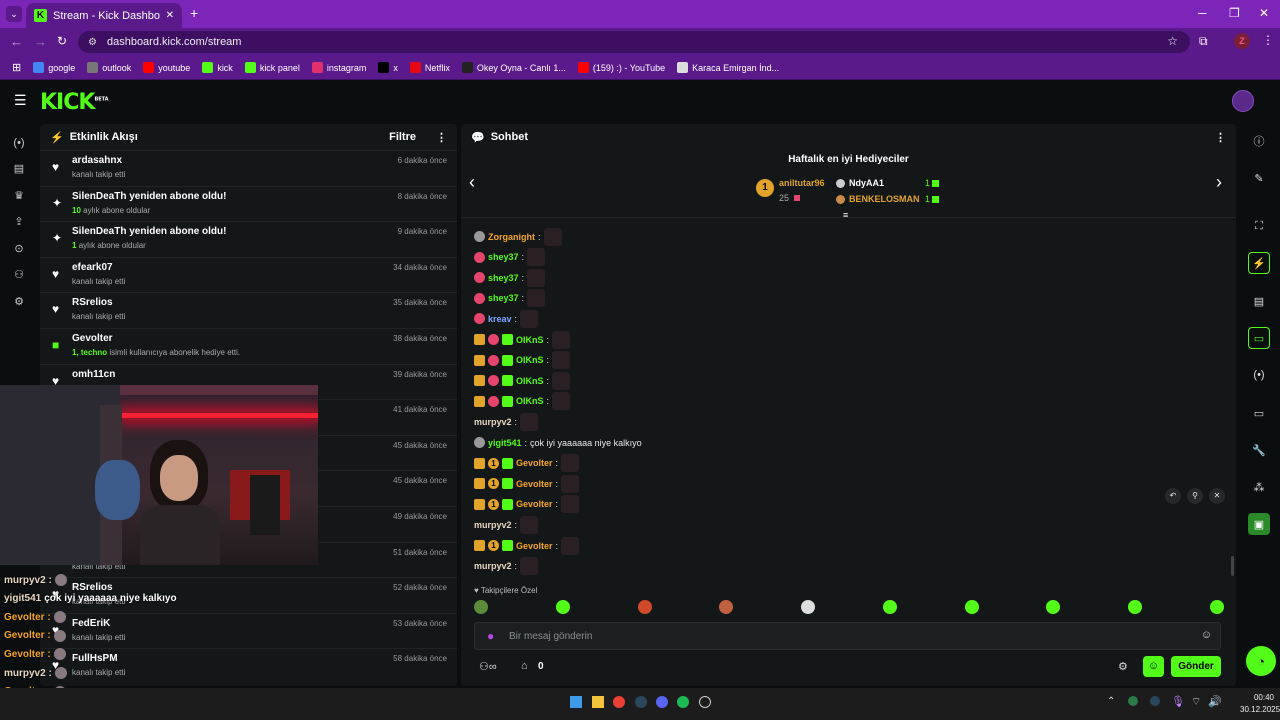 The width and height of the screenshot is (1280, 720). What do you see at coordinates (1153, 666) in the screenshot?
I see `quick-emote-button: ☺` at bounding box center [1153, 666].